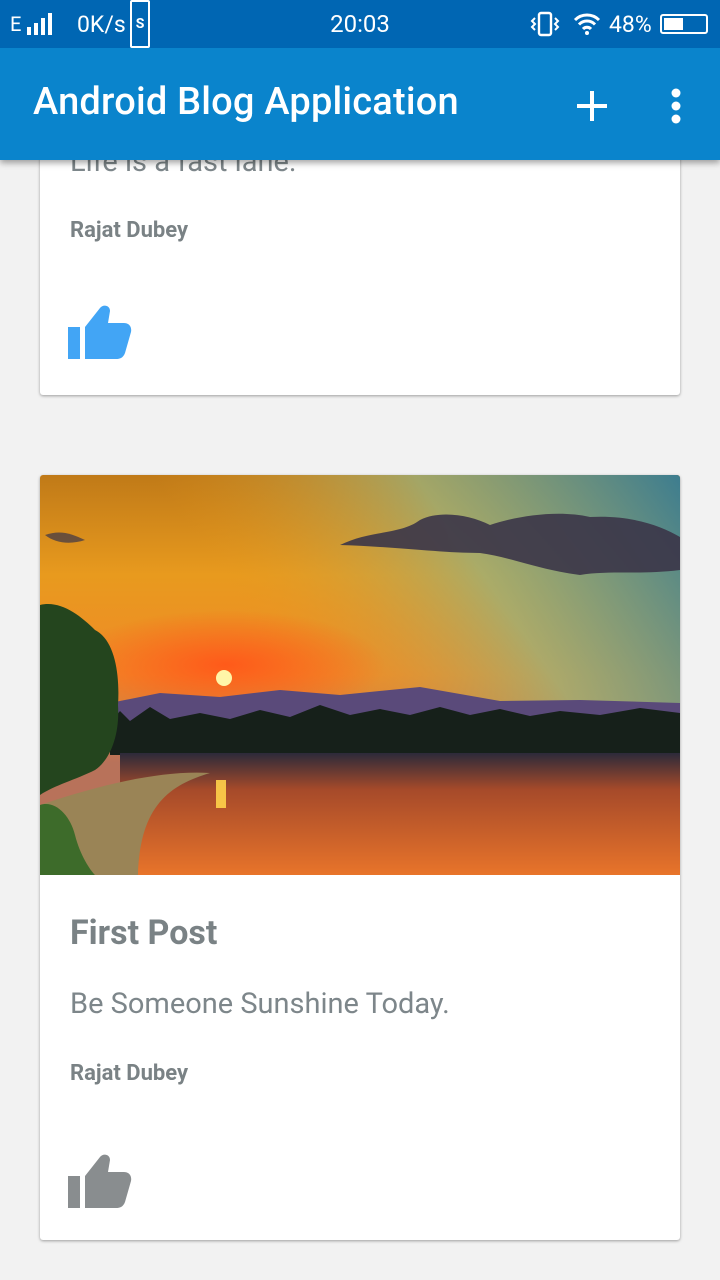 This screenshot has width=720, height=1280. Describe the element at coordinates (260, 1004) in the screenshot. I see `post-description: Be Someone Sunshine Today.` at that location.